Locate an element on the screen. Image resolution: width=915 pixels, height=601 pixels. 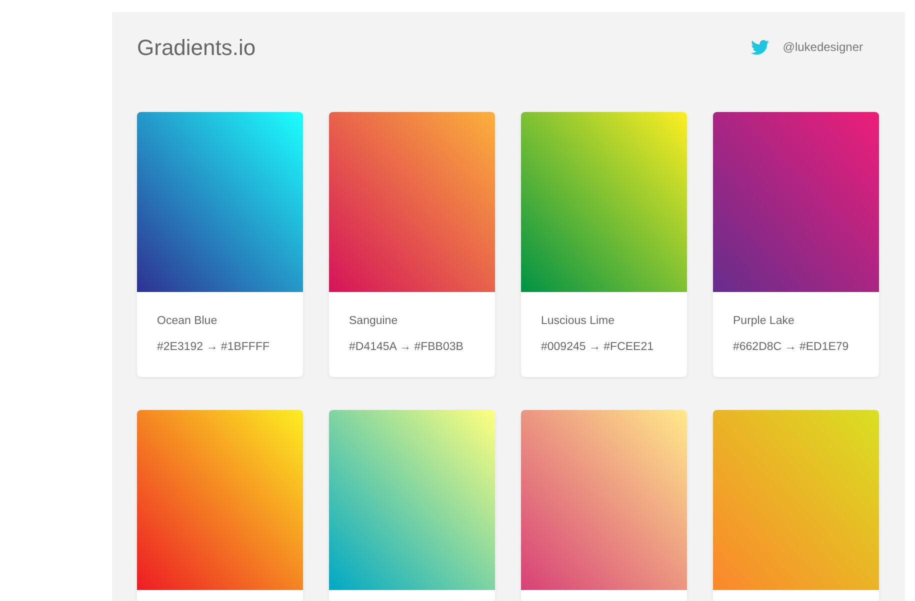
gradient-codes: #2E3192 → #1BFFFF is located at coordinates (213, 347).